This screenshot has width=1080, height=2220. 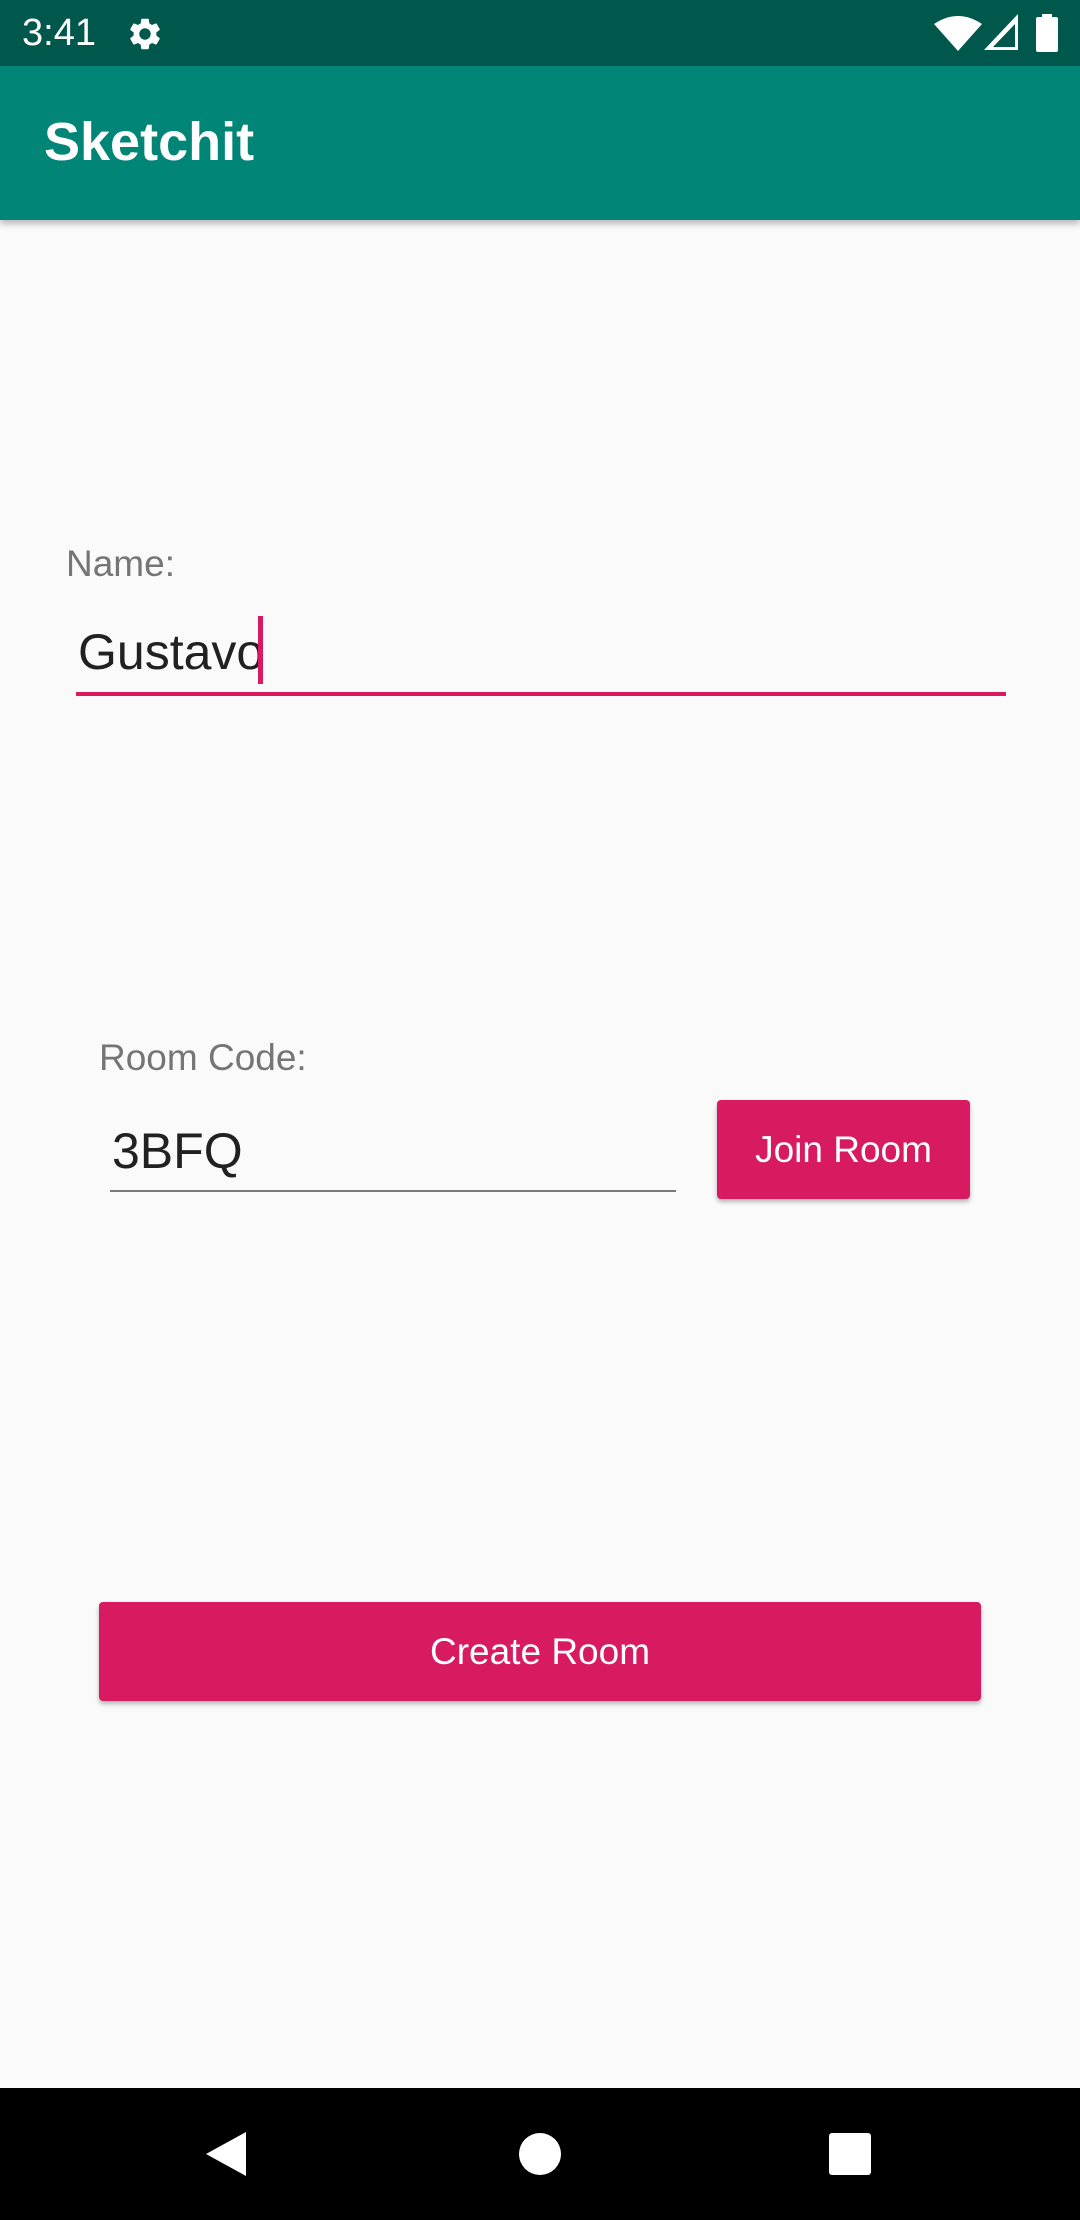 I want to click on name-input, so click(x=541, y=654).